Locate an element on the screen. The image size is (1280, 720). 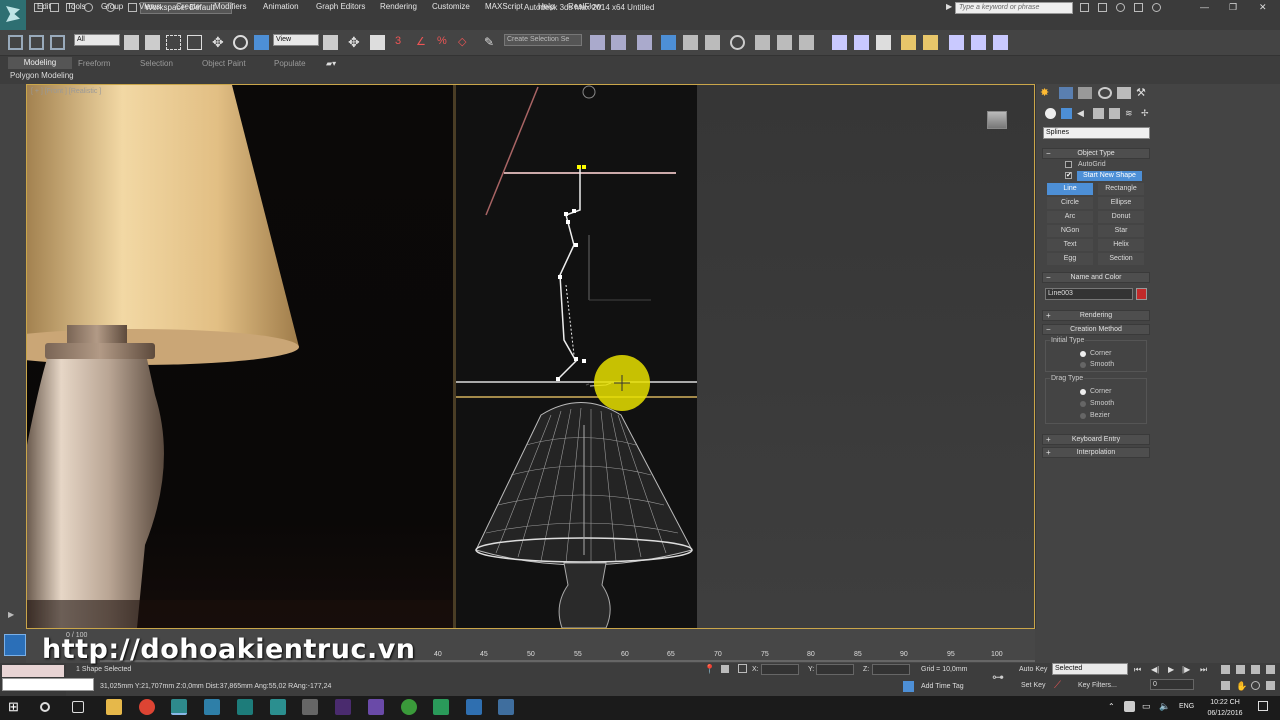
search-icon is located at coordinates (45, 707).